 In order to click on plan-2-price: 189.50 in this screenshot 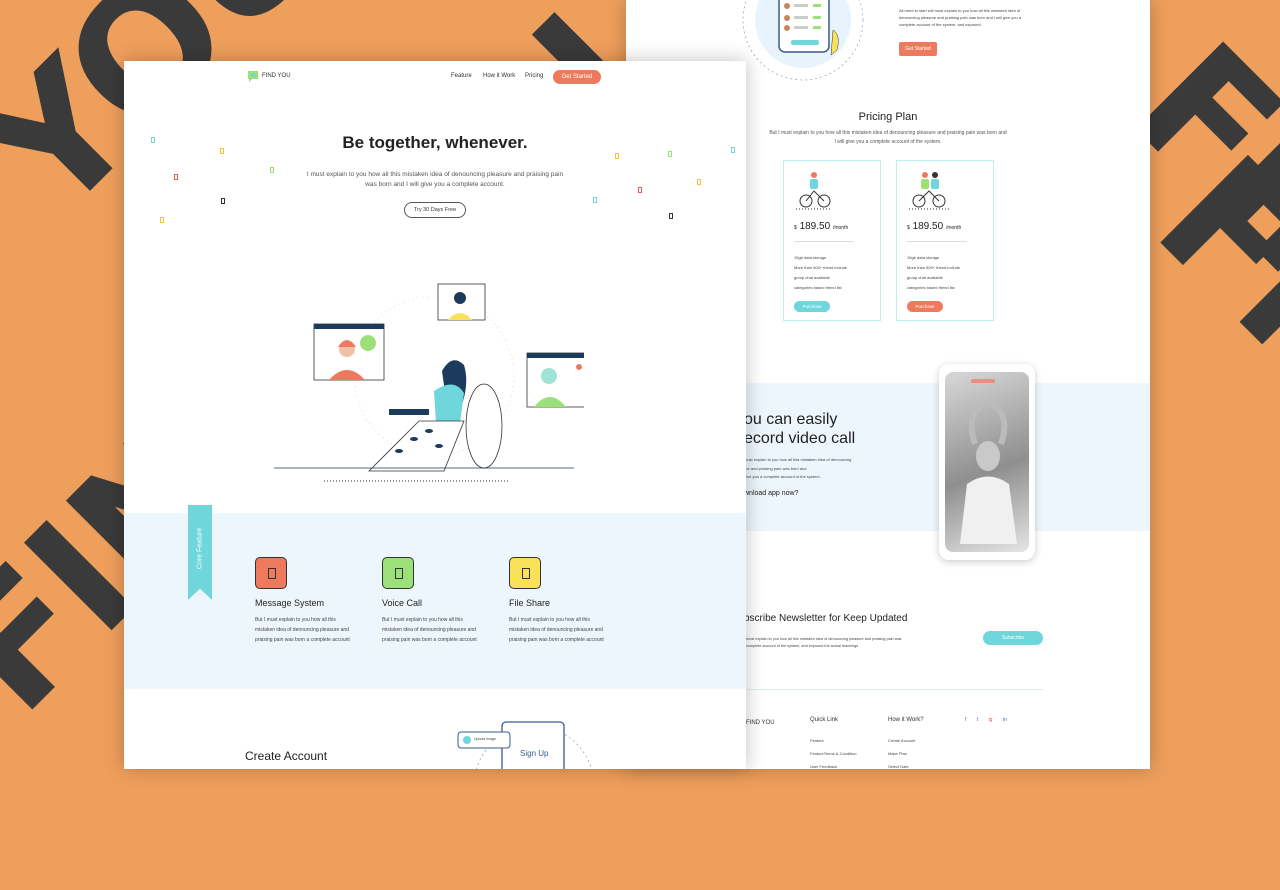, I will do `click(928, 226)`.